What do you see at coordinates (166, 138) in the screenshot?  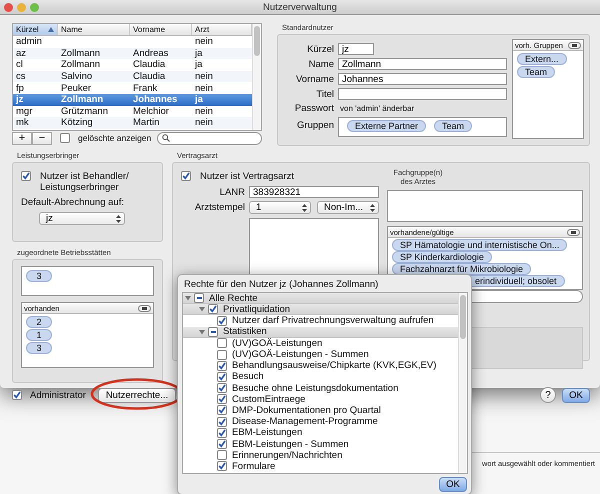 I see `search-icon` at bounding box center [166, 138].